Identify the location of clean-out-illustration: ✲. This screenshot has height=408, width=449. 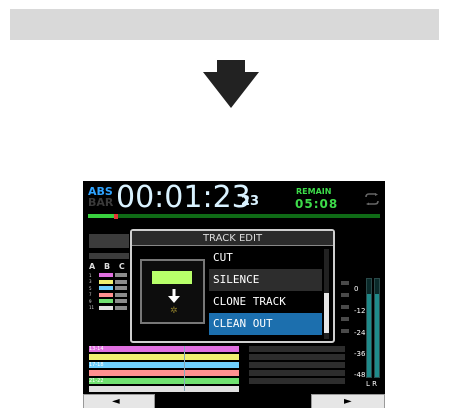
(172, 291).